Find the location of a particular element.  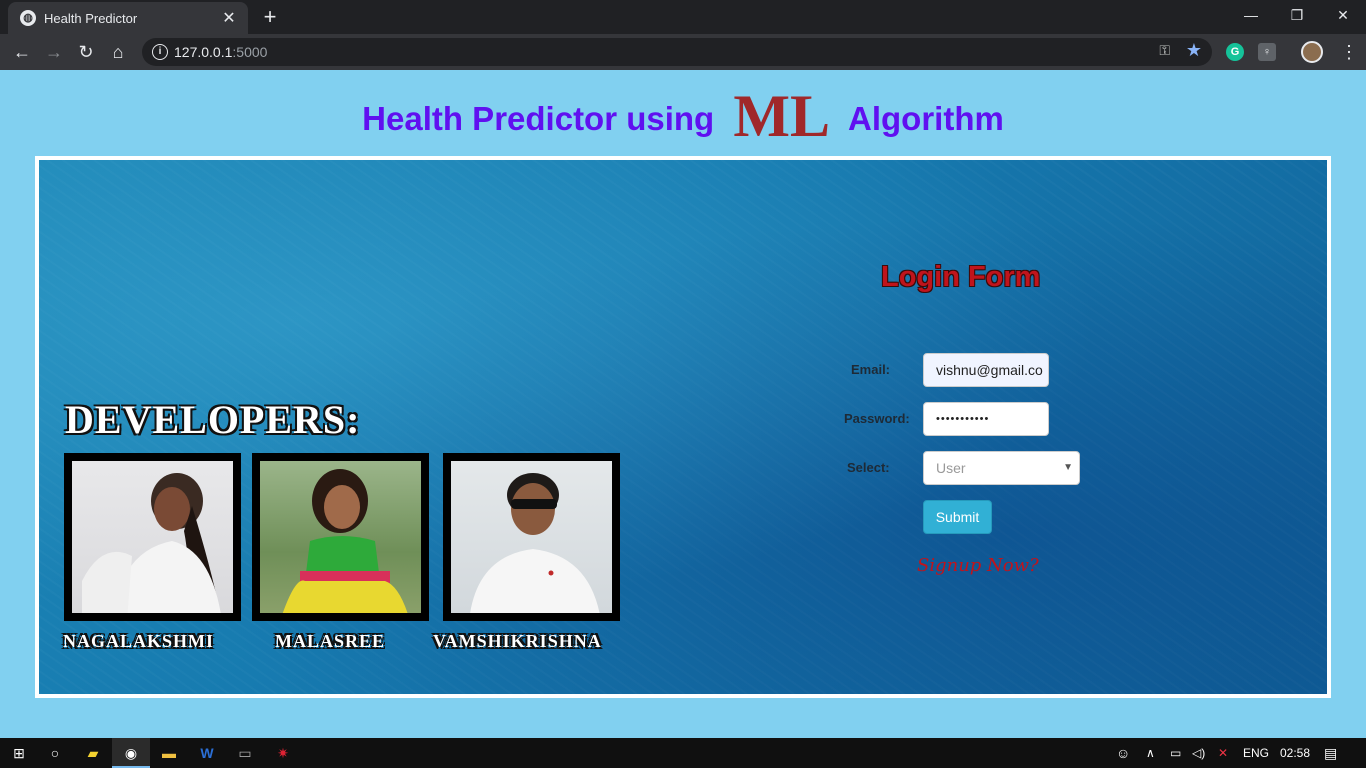

word-icon: W is located at coordinates (207, 753).